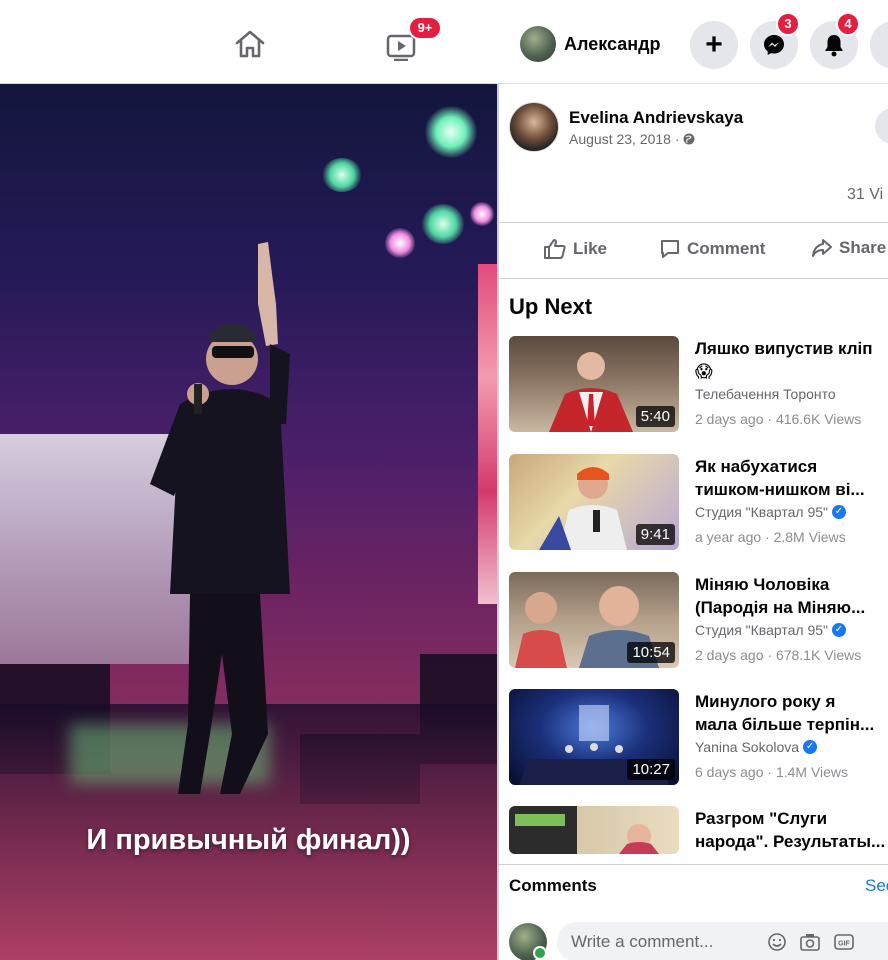  What do you see at coordinates (590, 248) in the screenshot?
I see `like-label: Like` at bounding box center [590, 248].